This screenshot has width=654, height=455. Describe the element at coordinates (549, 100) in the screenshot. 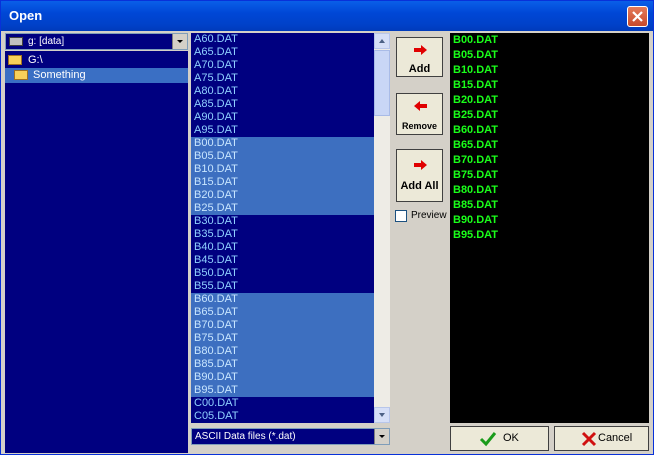

I see `selected-file-item: B20.DAT` at that location.